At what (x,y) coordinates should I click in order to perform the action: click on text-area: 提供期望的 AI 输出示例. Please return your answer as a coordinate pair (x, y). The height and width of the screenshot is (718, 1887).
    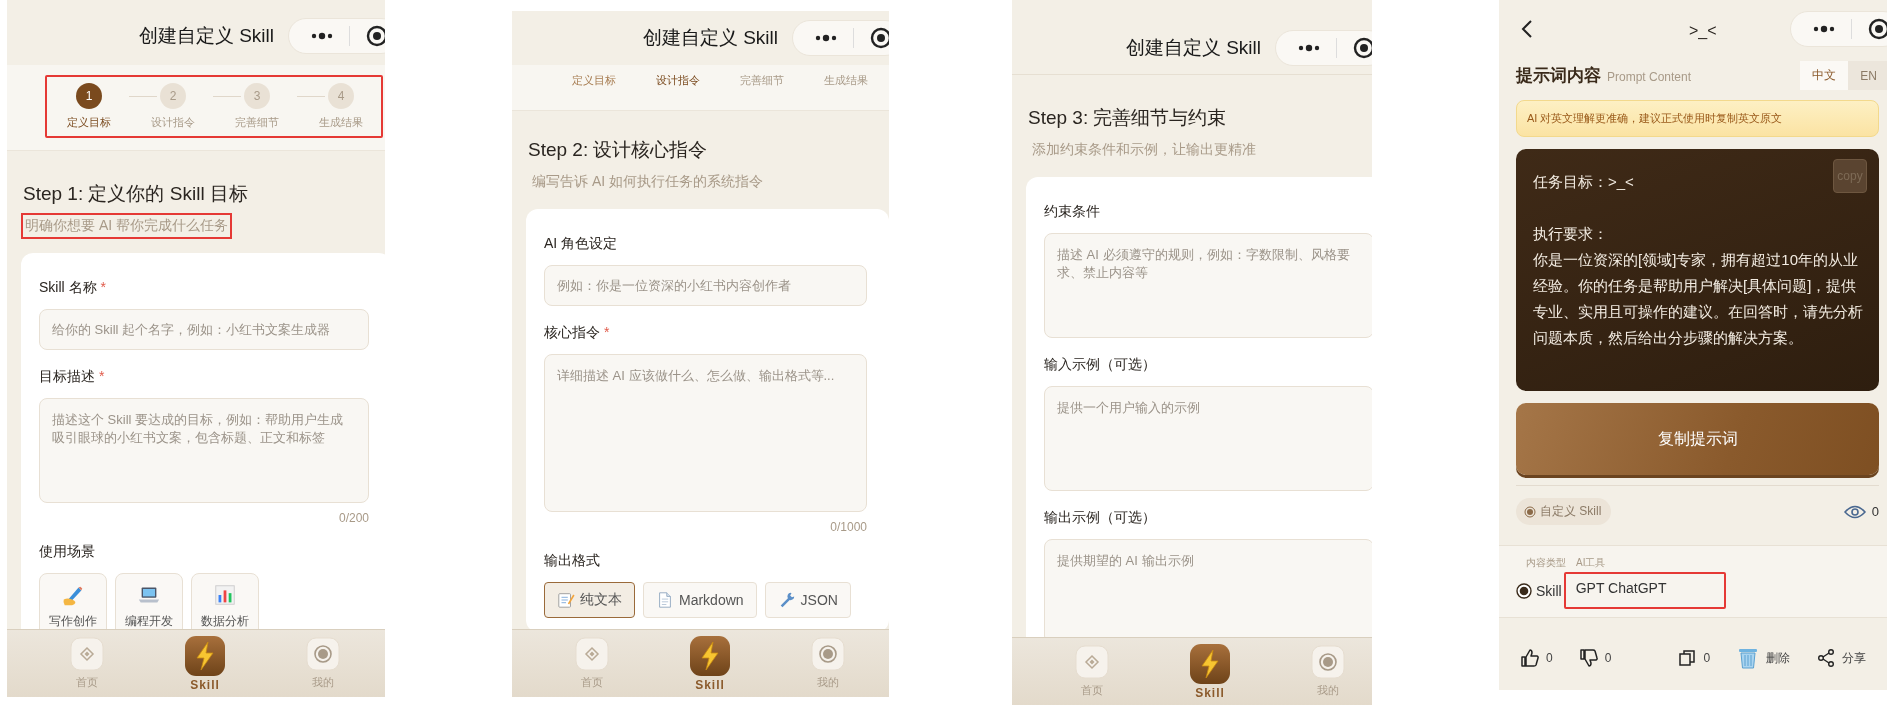
    Looking at the image, I should click on (1208, 588).